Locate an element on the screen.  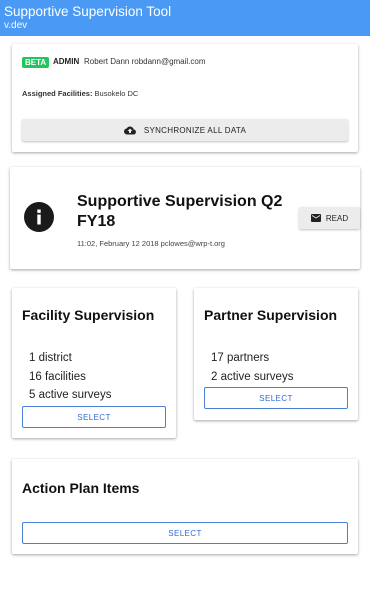
partner-select-button: SELECT is located at coordinates (276, 398).